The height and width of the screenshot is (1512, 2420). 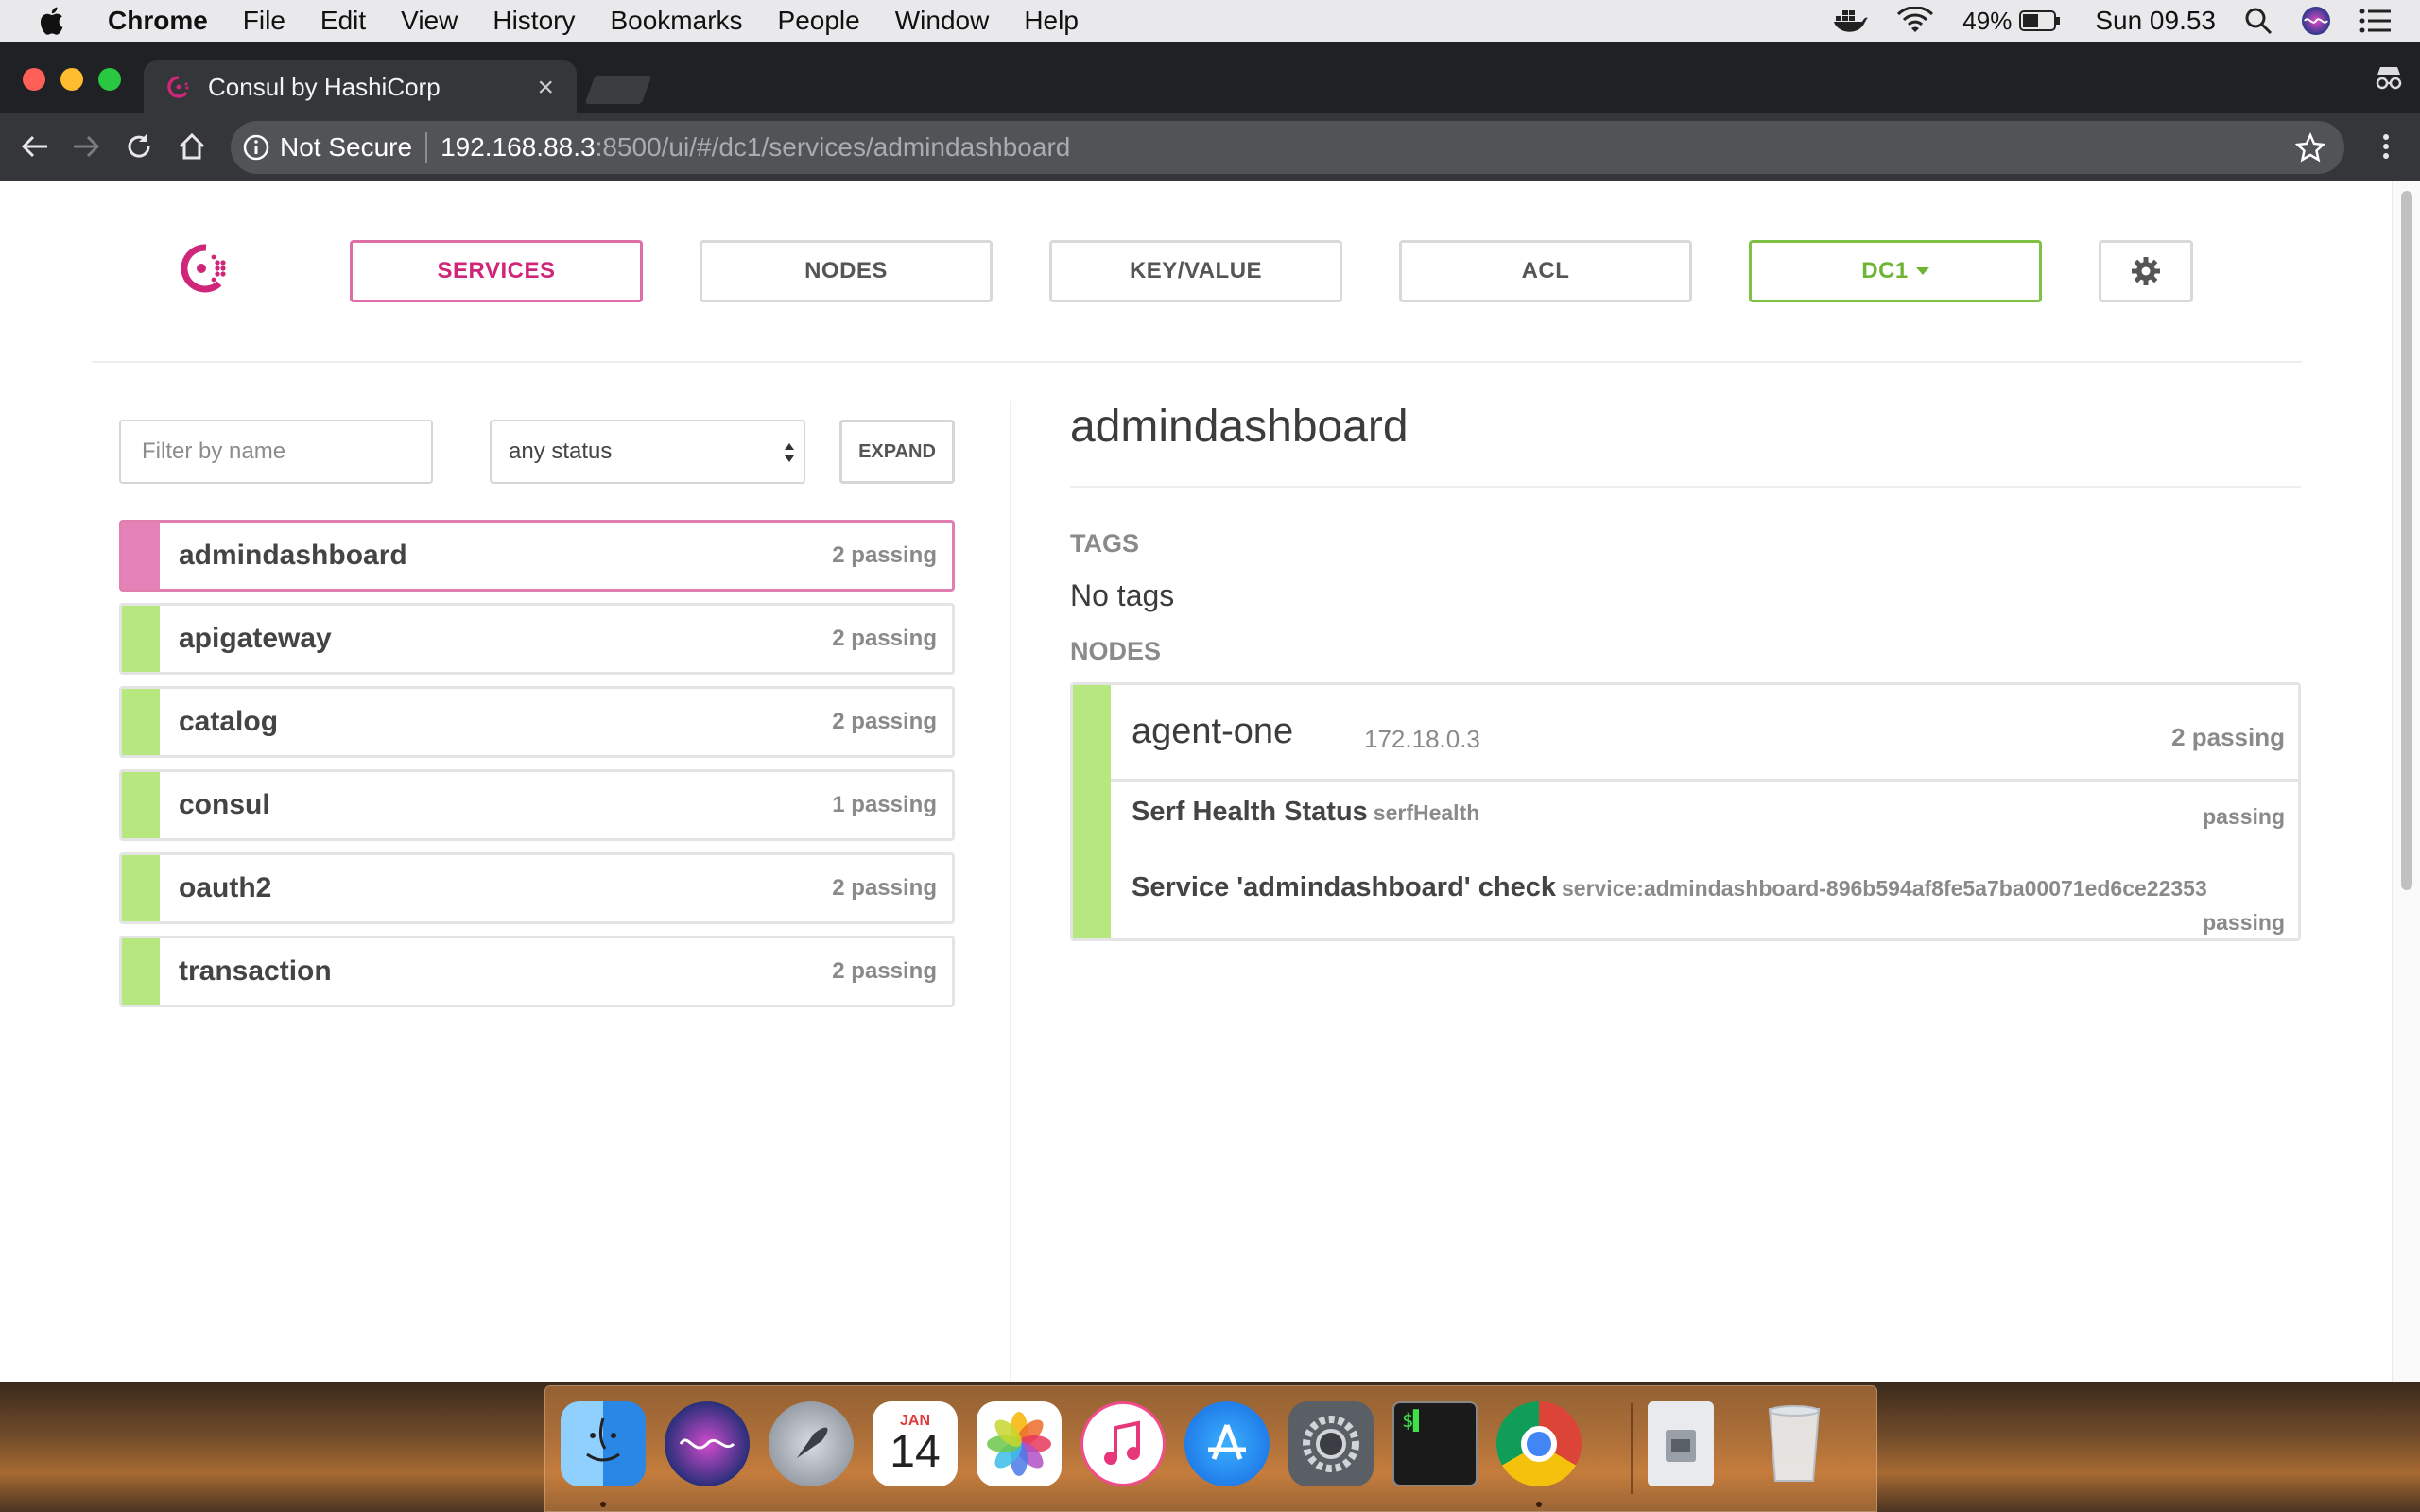 I want to click on trash-icon, so click(x=1794, y=1443).